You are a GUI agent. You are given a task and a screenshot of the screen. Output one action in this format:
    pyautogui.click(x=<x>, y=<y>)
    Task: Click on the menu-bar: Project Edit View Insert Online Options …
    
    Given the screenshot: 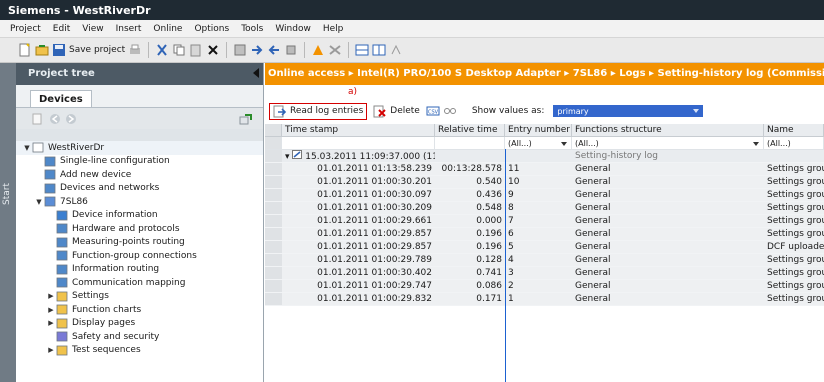 What is the action you would take?
    pyautogui.click(x=412, y=29)
    